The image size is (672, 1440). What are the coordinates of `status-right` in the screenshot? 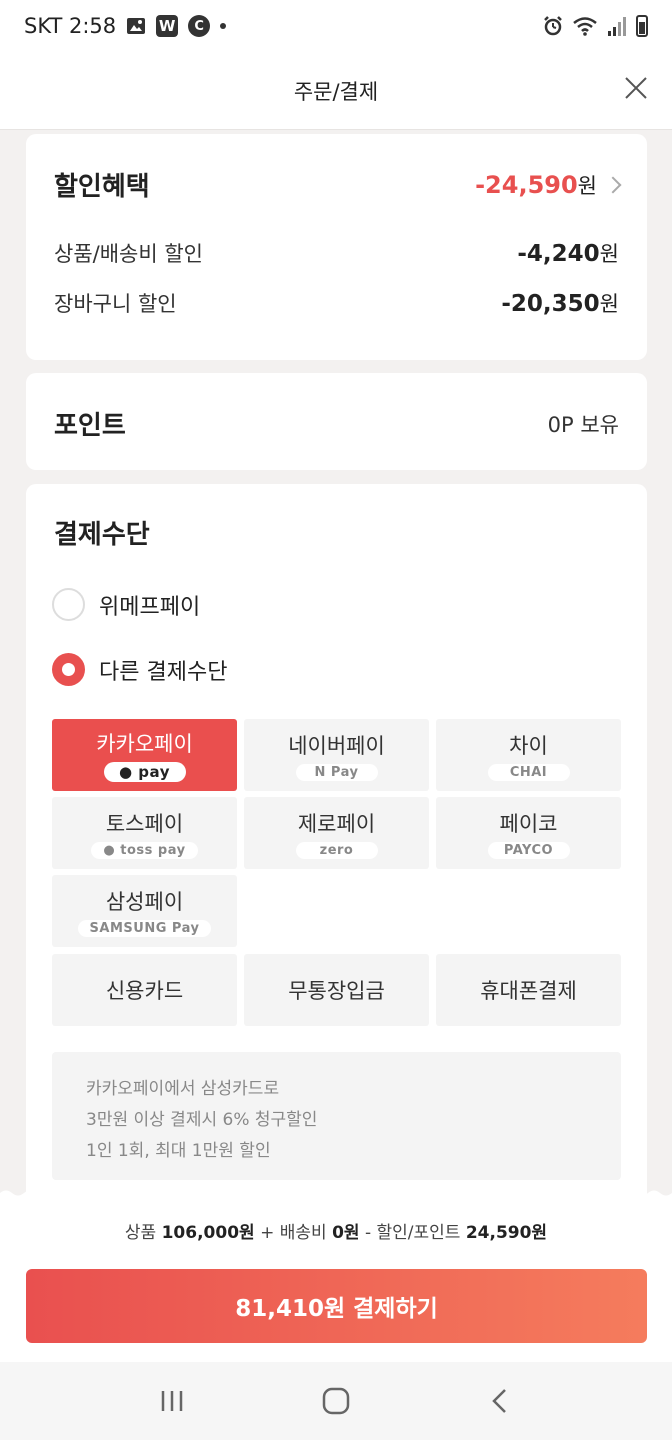 It's located at (595, 26).